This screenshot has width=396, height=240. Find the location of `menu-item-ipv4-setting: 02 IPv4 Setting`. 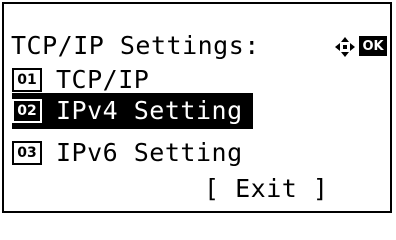

menu-item-ipv4-setting: 02 IPv4 Setting is located at coordinates (132, 111).